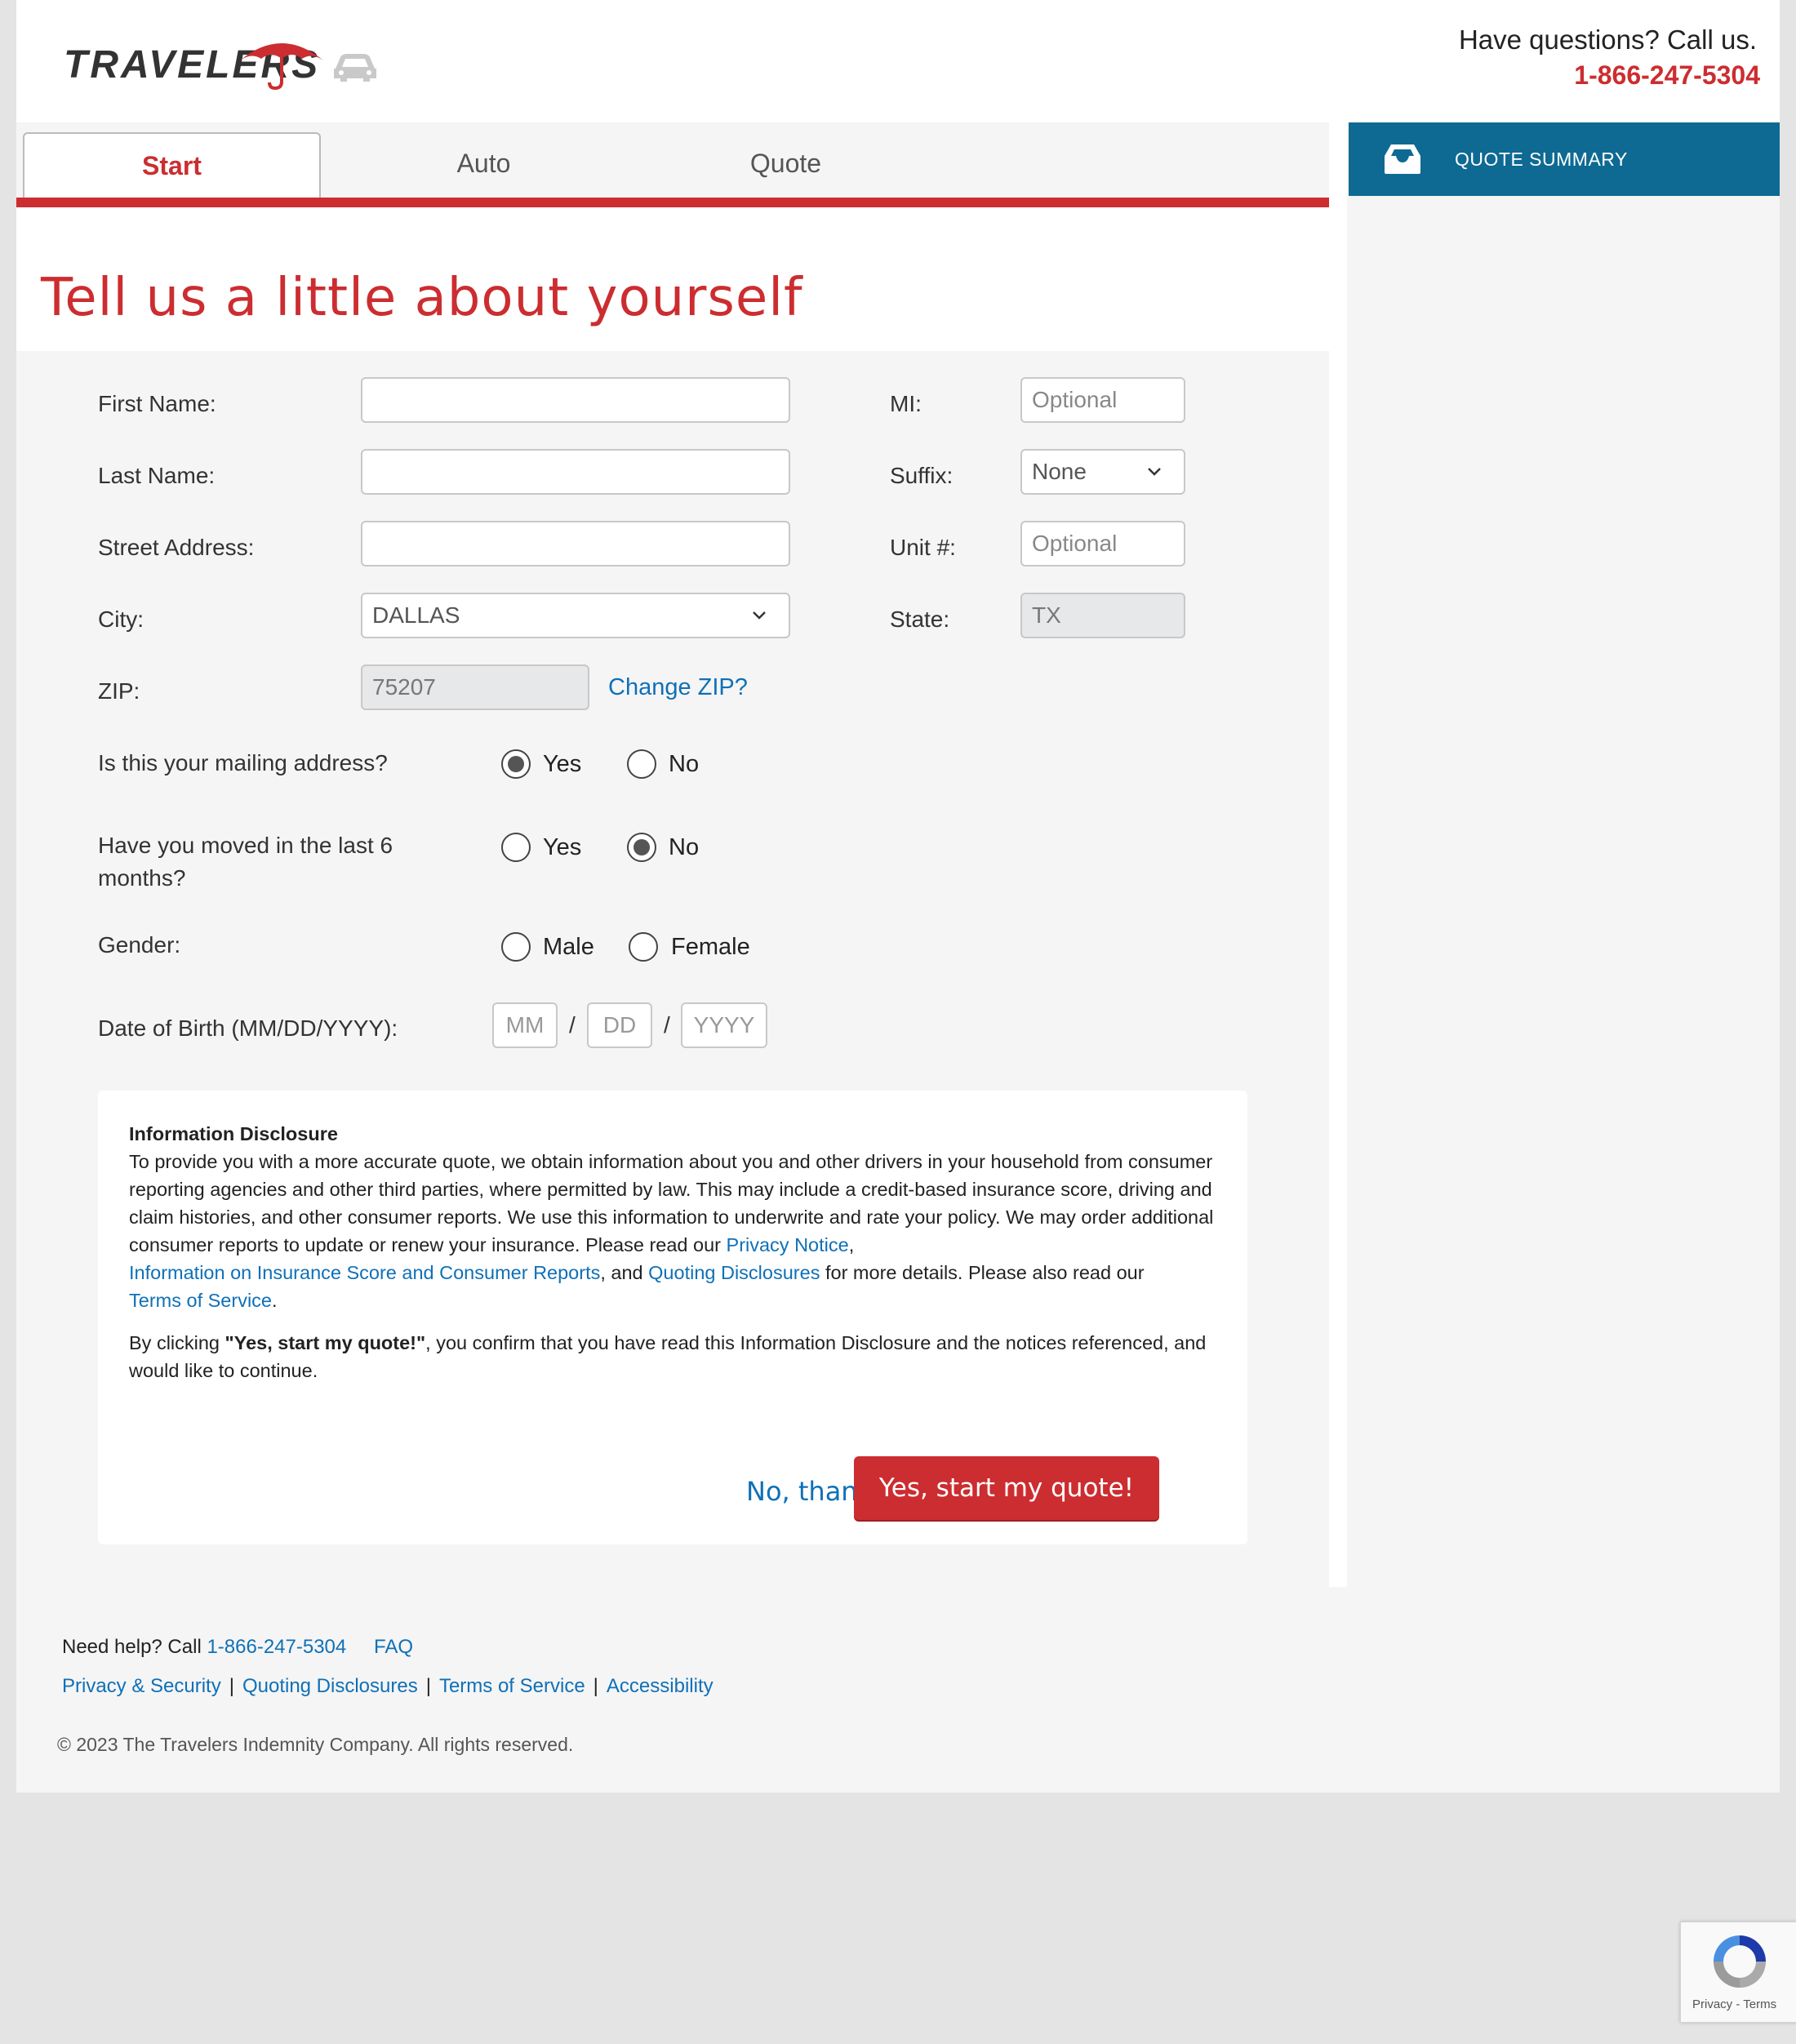 Image resolution: width=1796 pixels, height=2044 pixels. What do you see at coordinates (1102, 400) in the screenshot?
I see `mi-input: Optional` at bounding box center [1102, 400].